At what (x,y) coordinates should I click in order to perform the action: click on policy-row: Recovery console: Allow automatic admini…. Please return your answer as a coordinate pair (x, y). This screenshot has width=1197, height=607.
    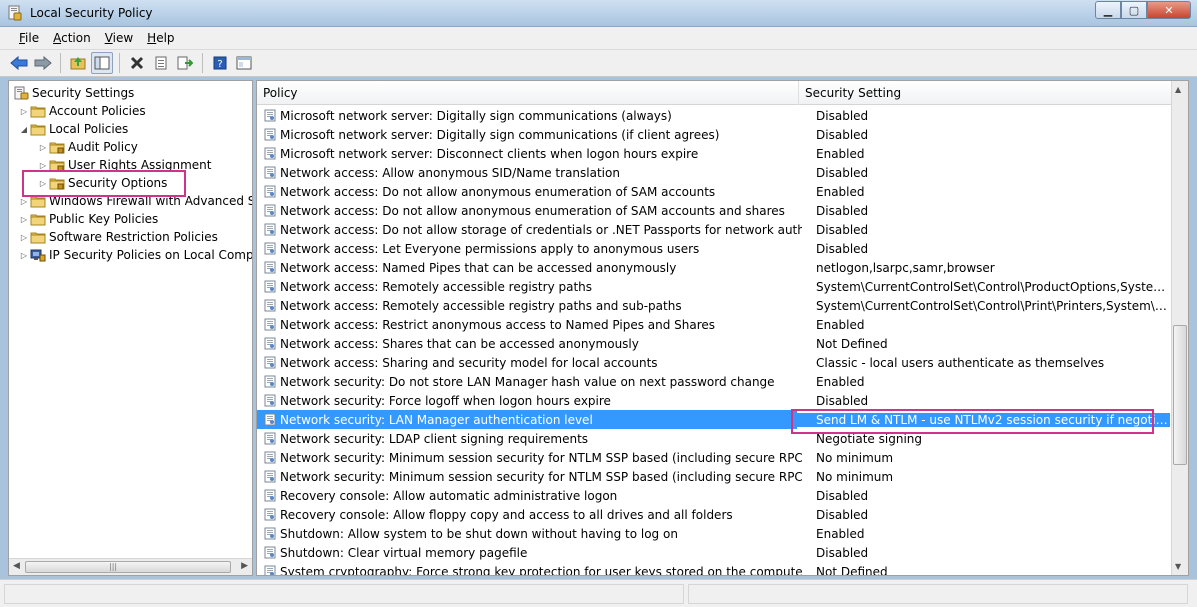
    Looking at the image, I should click on (713, 495).